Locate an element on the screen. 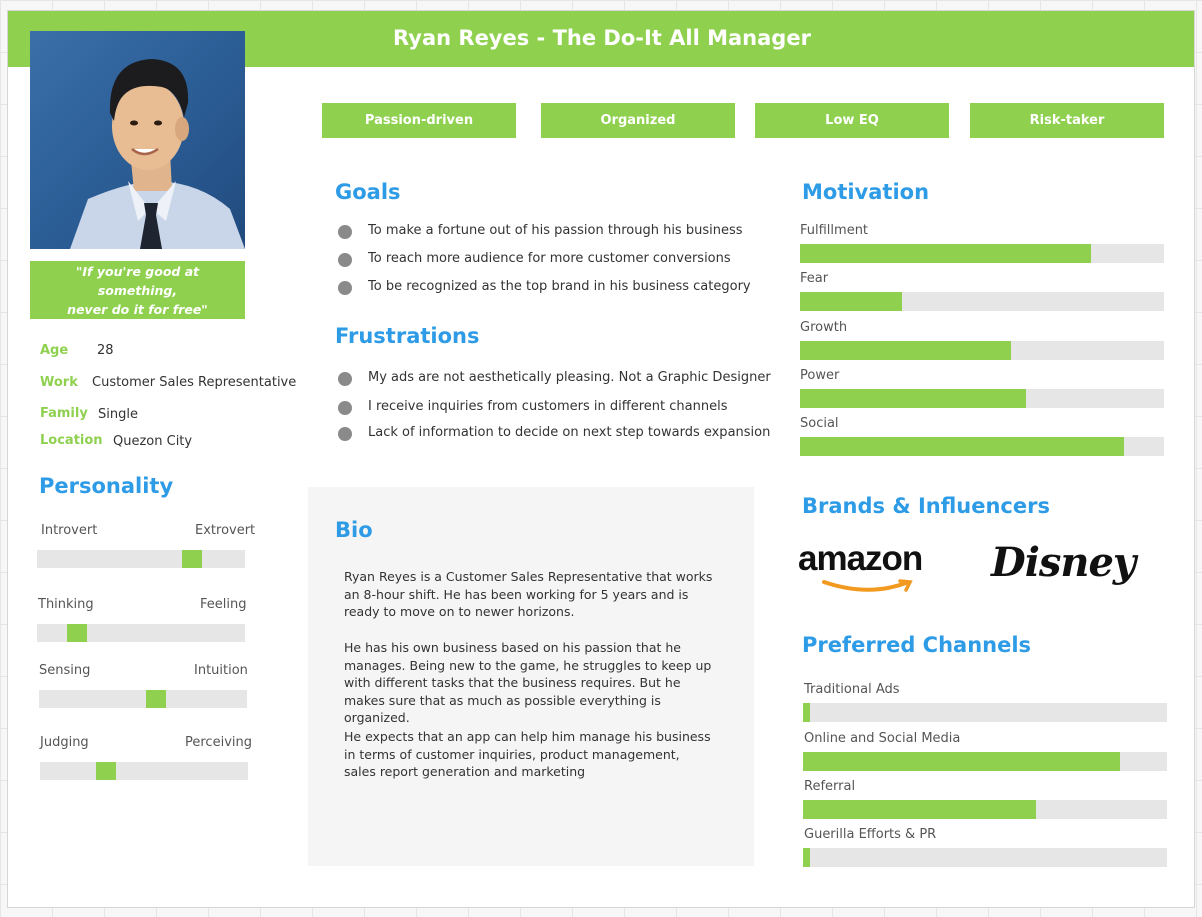  trait-left-label: Introvert is located at coordinates (69, 530).